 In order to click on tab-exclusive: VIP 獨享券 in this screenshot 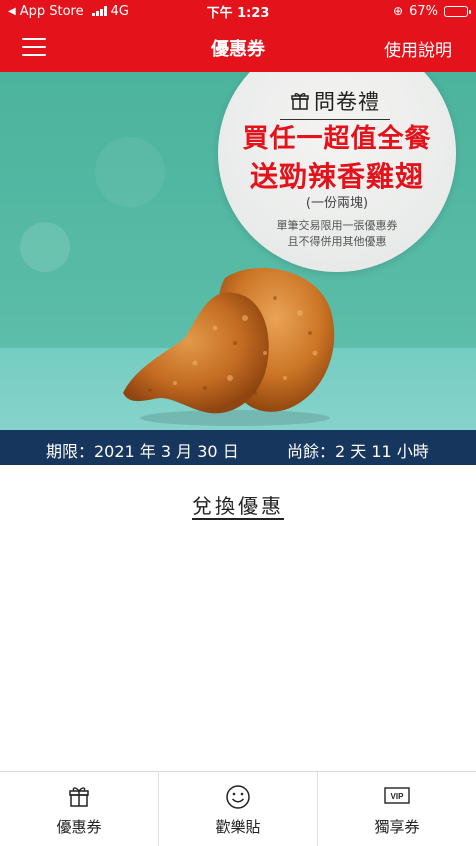, I will do `click(396, 809)`.